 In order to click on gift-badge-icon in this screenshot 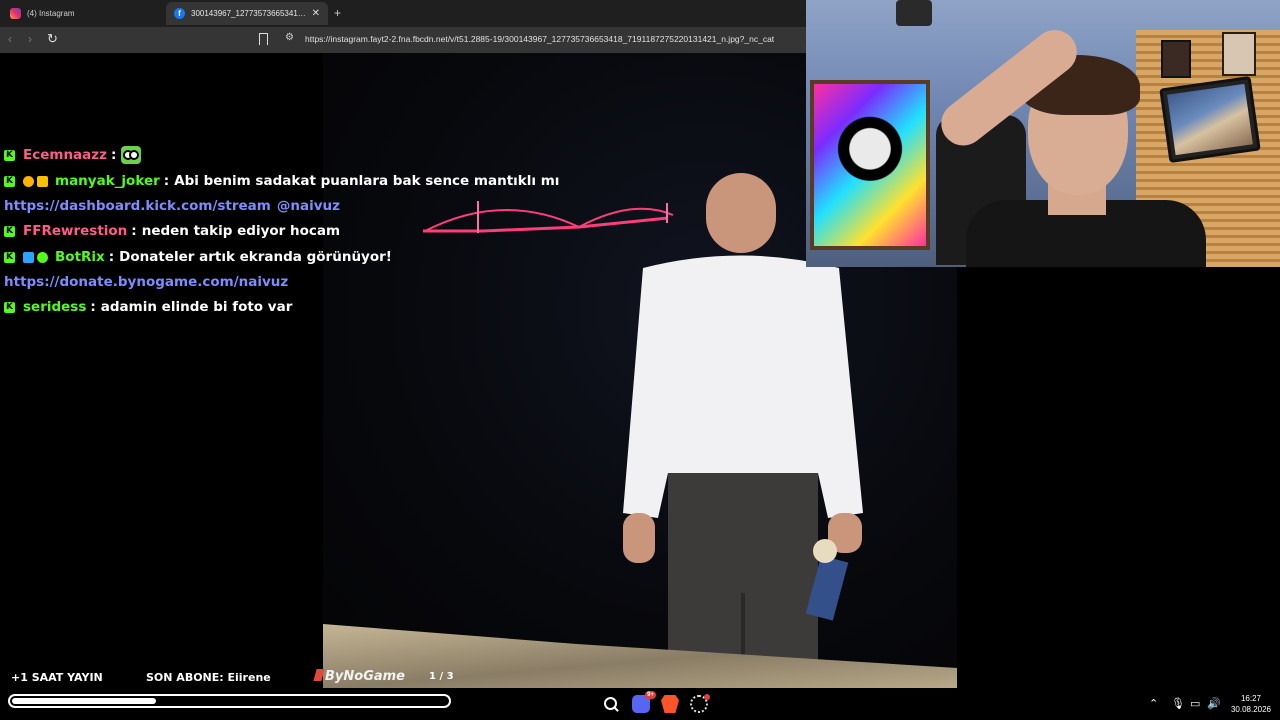, I will do `click(28, 181)`.